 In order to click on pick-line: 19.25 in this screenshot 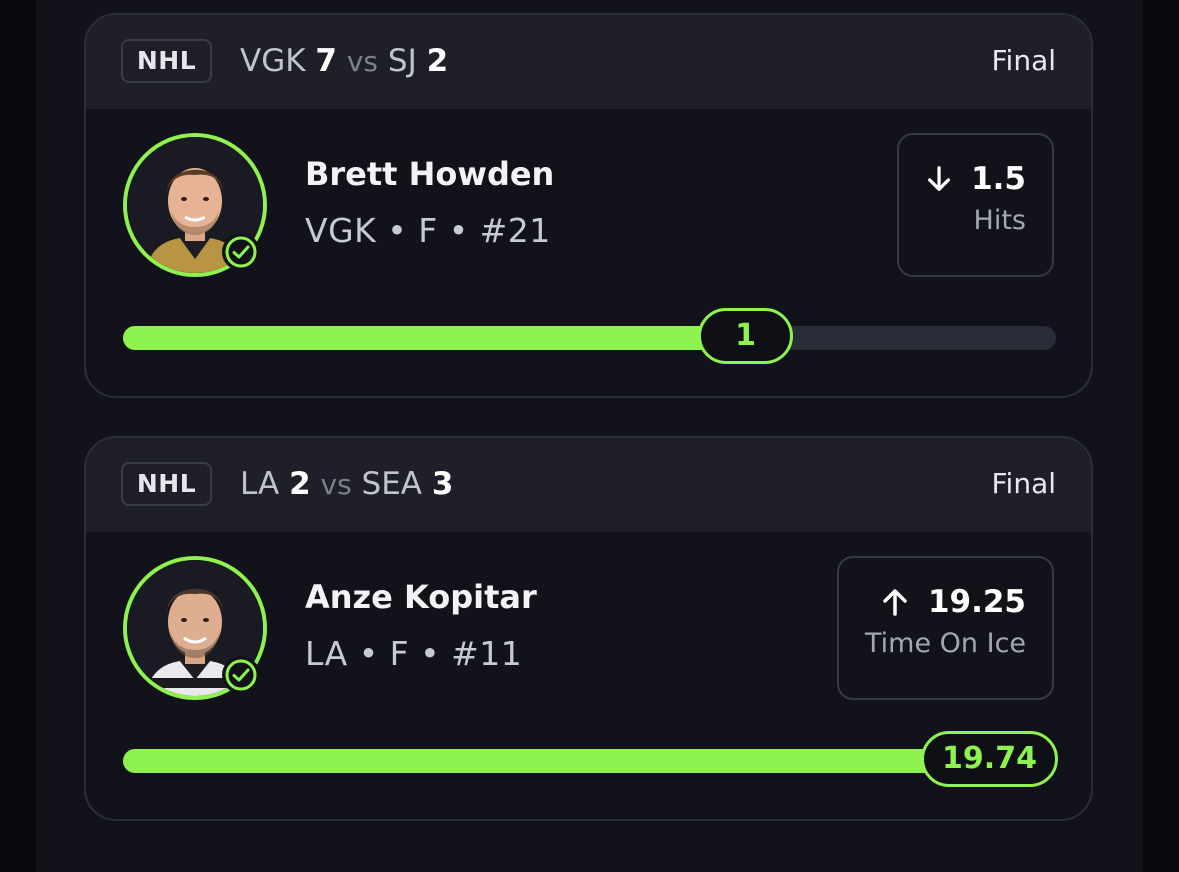, I will do `click(945, 602)`.